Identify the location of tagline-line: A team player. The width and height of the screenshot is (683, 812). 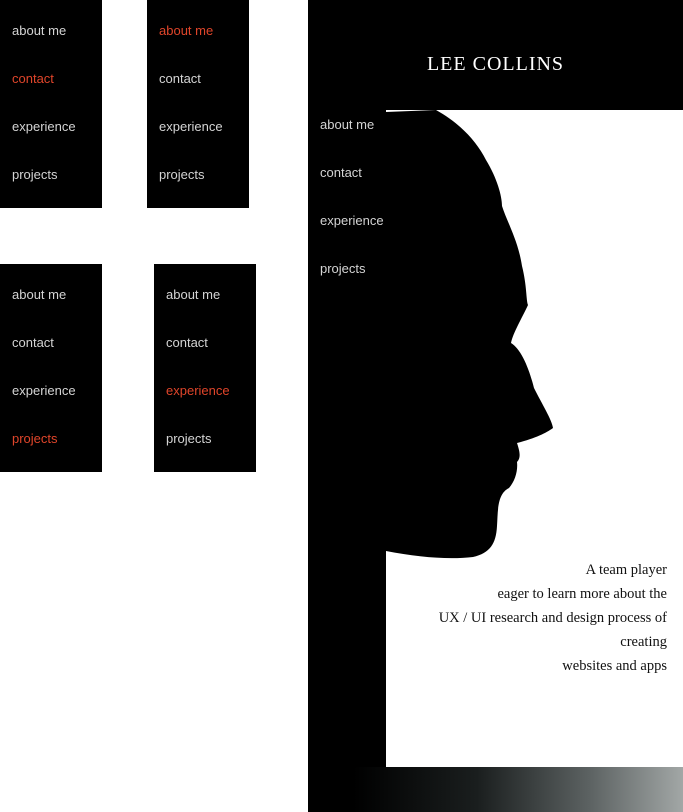
(626, 570).